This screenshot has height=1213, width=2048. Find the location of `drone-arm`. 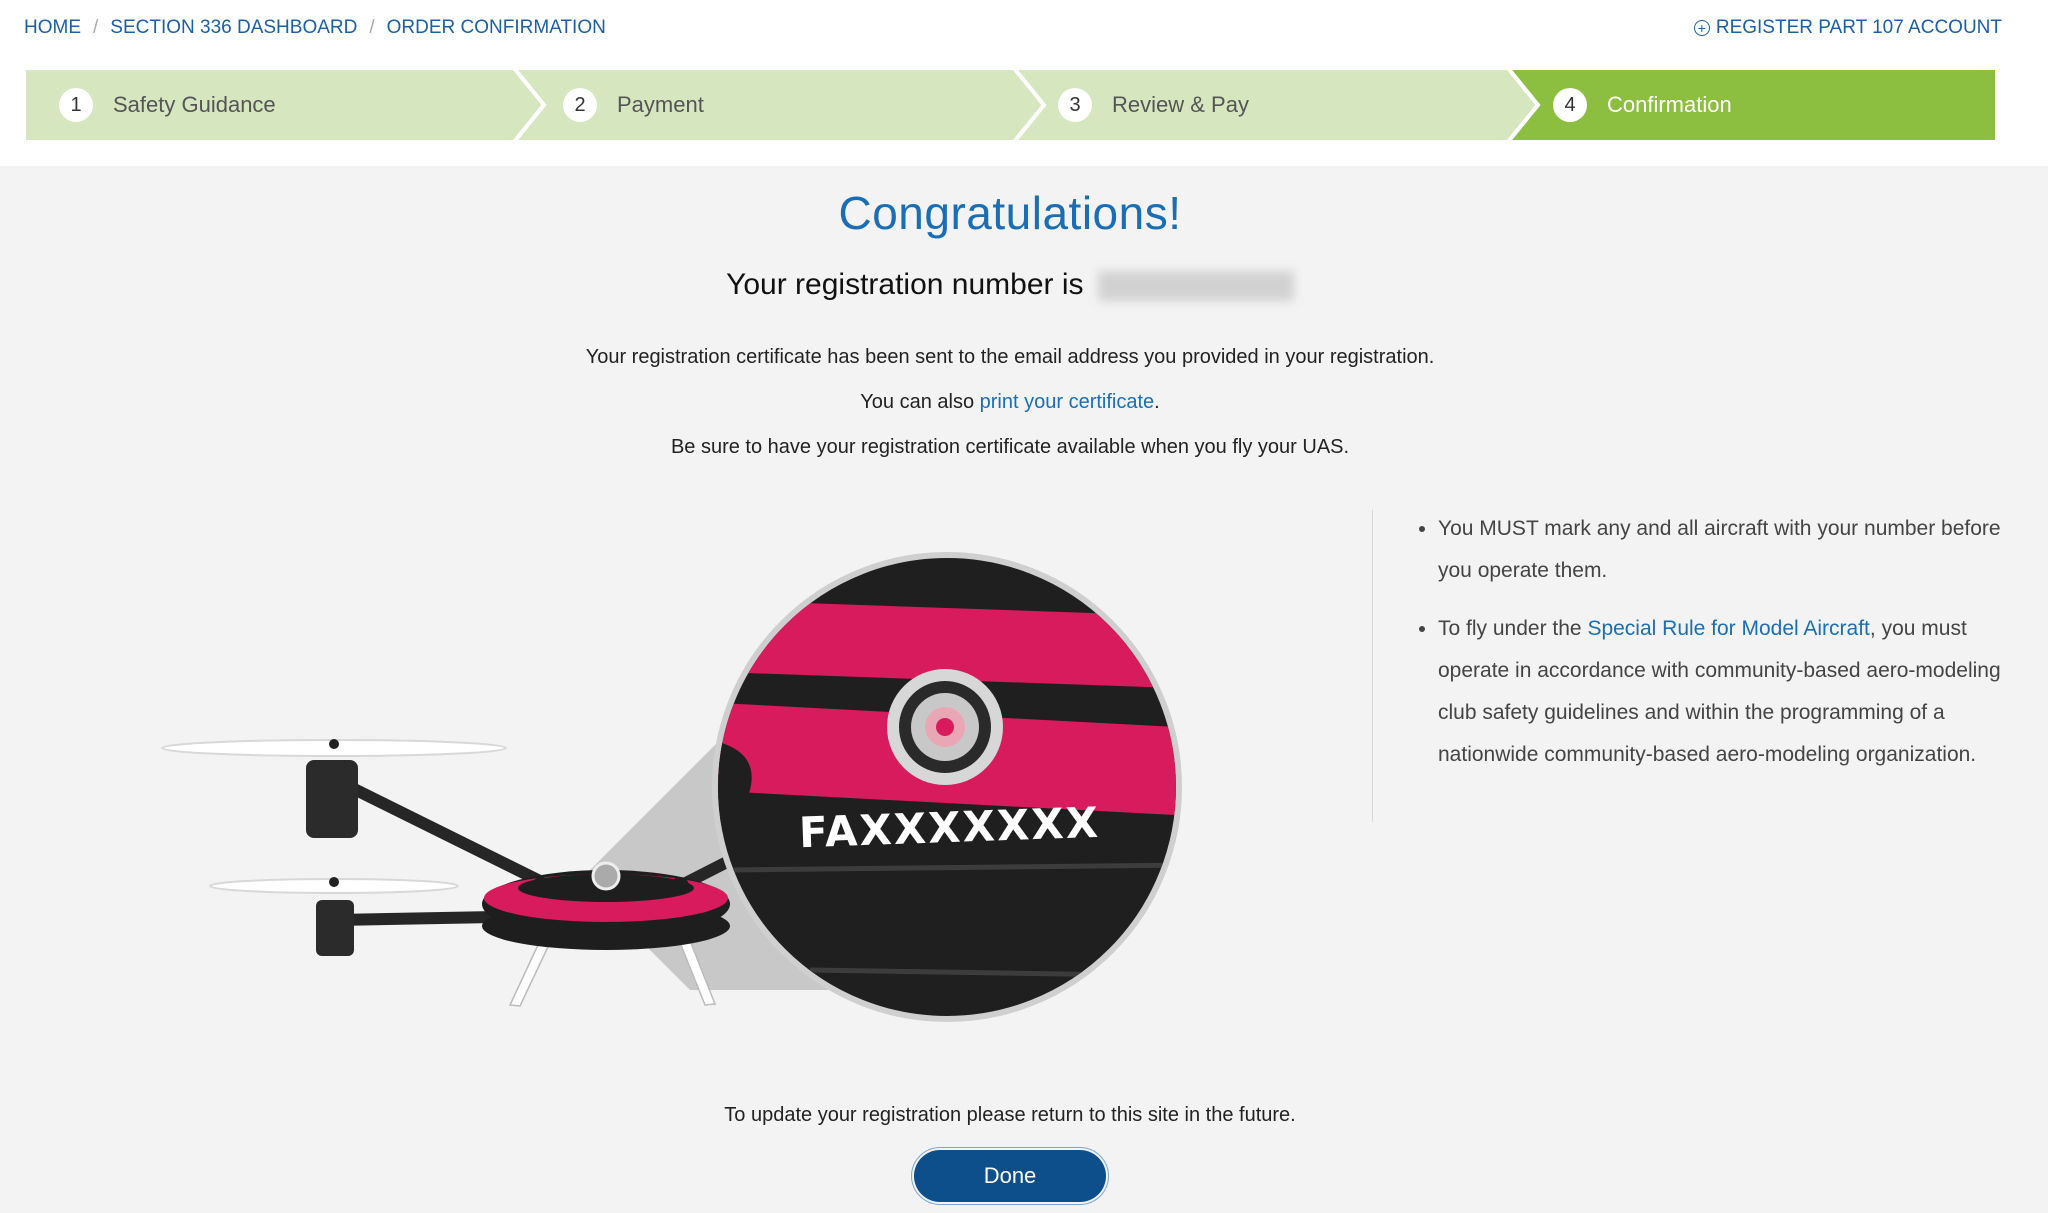

drone-arm is located at coordinates (443, 833).